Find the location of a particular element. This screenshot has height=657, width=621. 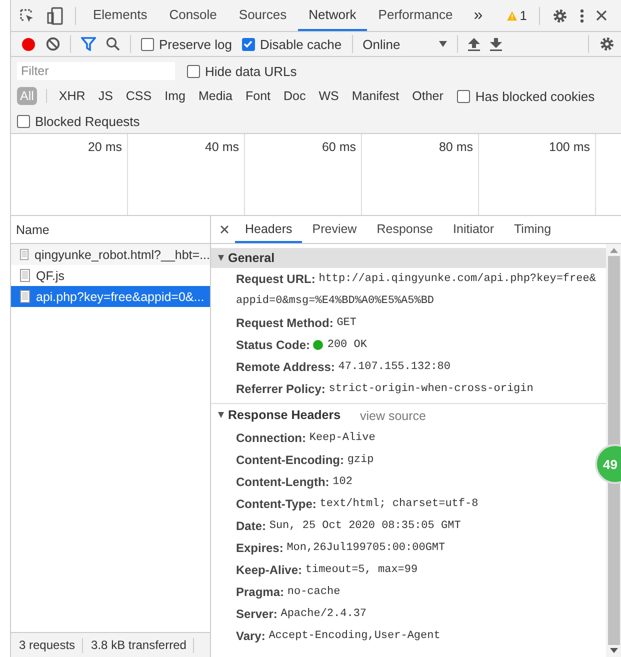

timeline-tick: 60 ms is located at coordinates (339, 147).